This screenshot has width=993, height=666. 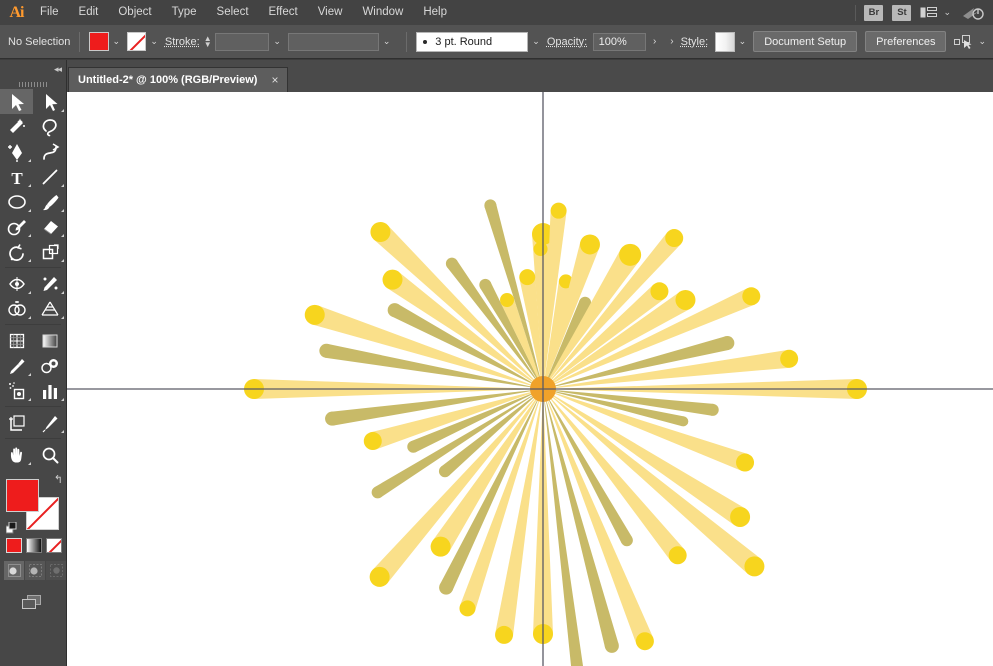 I want to click on hand-tool, so click(x=16, y=454).